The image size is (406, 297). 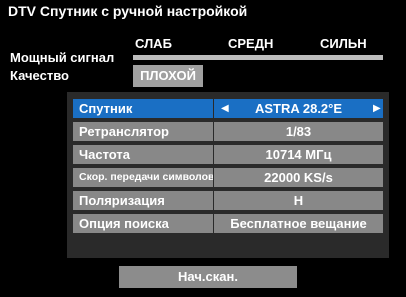 I want to click on setting-value-symbol-rate: 22000 KS/s, so click(x=298, y=177).